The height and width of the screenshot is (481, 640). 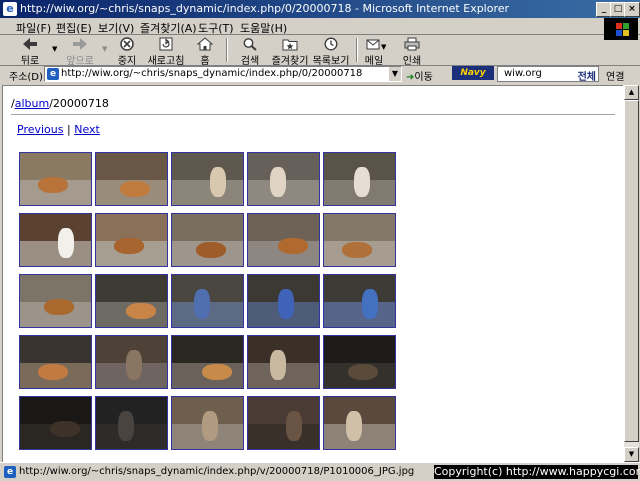 I want to click on navy-search-box: wiw.org 전체, so click(x=548, y=74).